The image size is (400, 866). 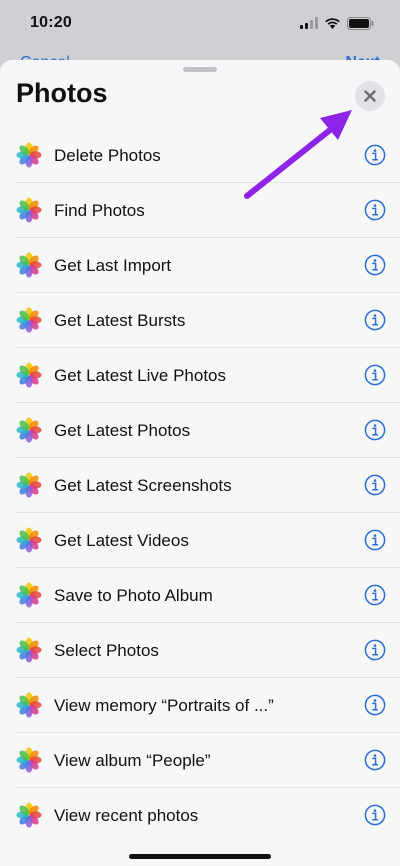 What do you see at coordinates (200, 856) in the screenshot?
I see `home-indicator` at bounding box center [200, 856].